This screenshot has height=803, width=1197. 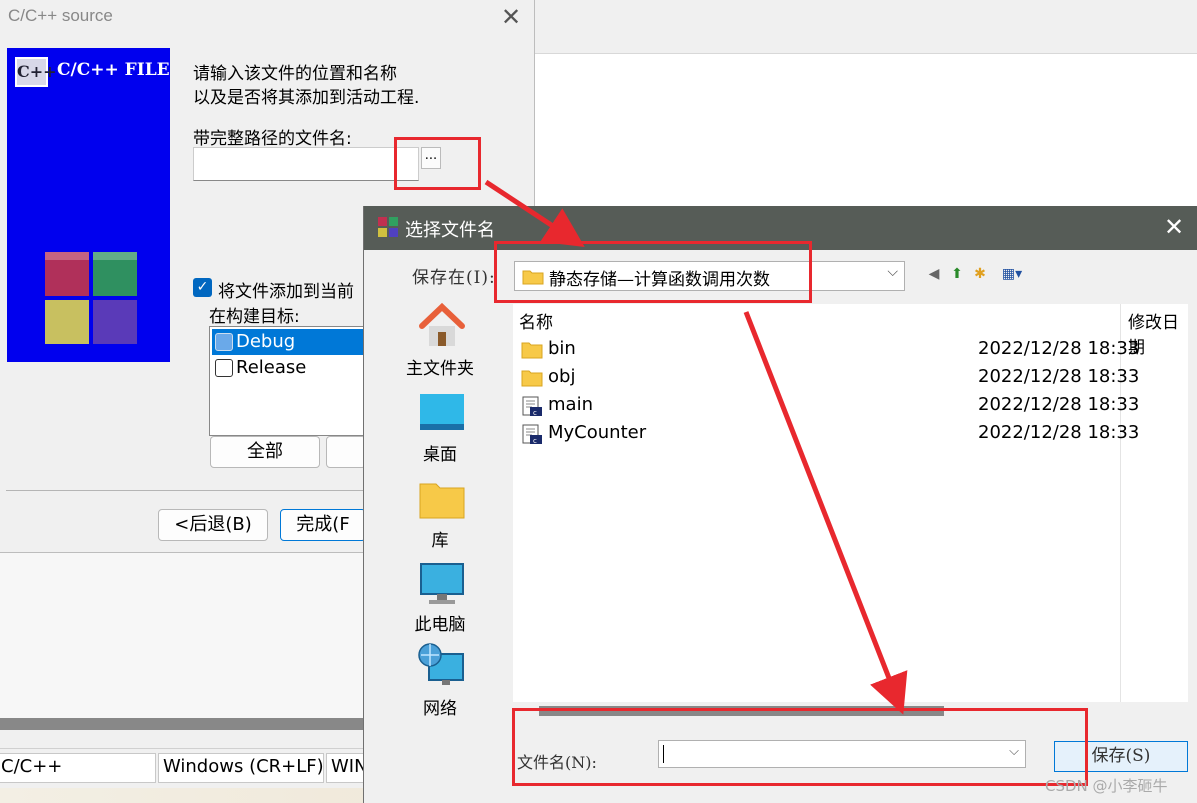 What do you see at coordinates (1106, 786) in the screenshot?
I see `watermark: CSDN @小李砸牛` at bounding box center [1106, 786].